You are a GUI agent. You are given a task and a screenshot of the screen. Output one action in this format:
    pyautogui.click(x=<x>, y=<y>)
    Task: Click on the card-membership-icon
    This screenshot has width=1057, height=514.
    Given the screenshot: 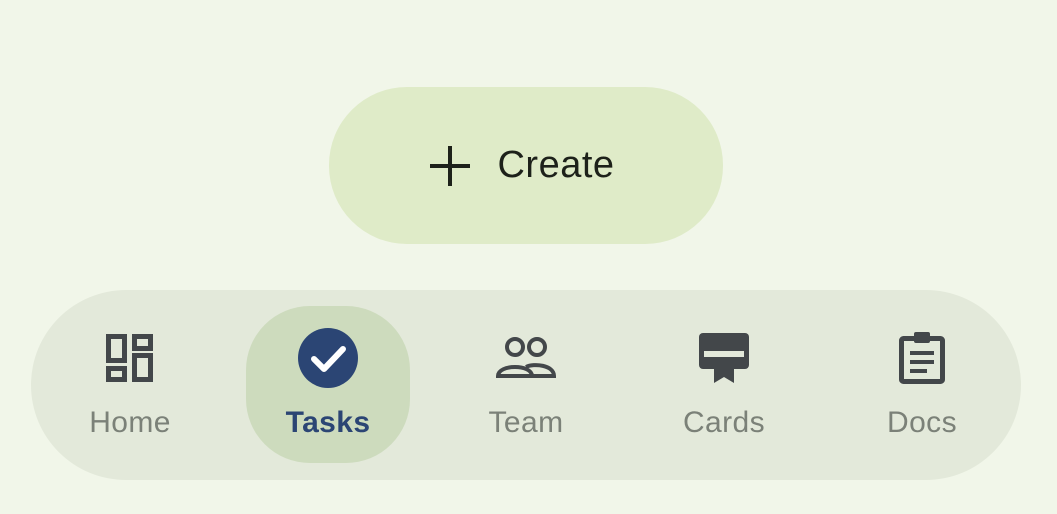 What is the action you would take?
    pyautogui.click(x=724, y=358)
    